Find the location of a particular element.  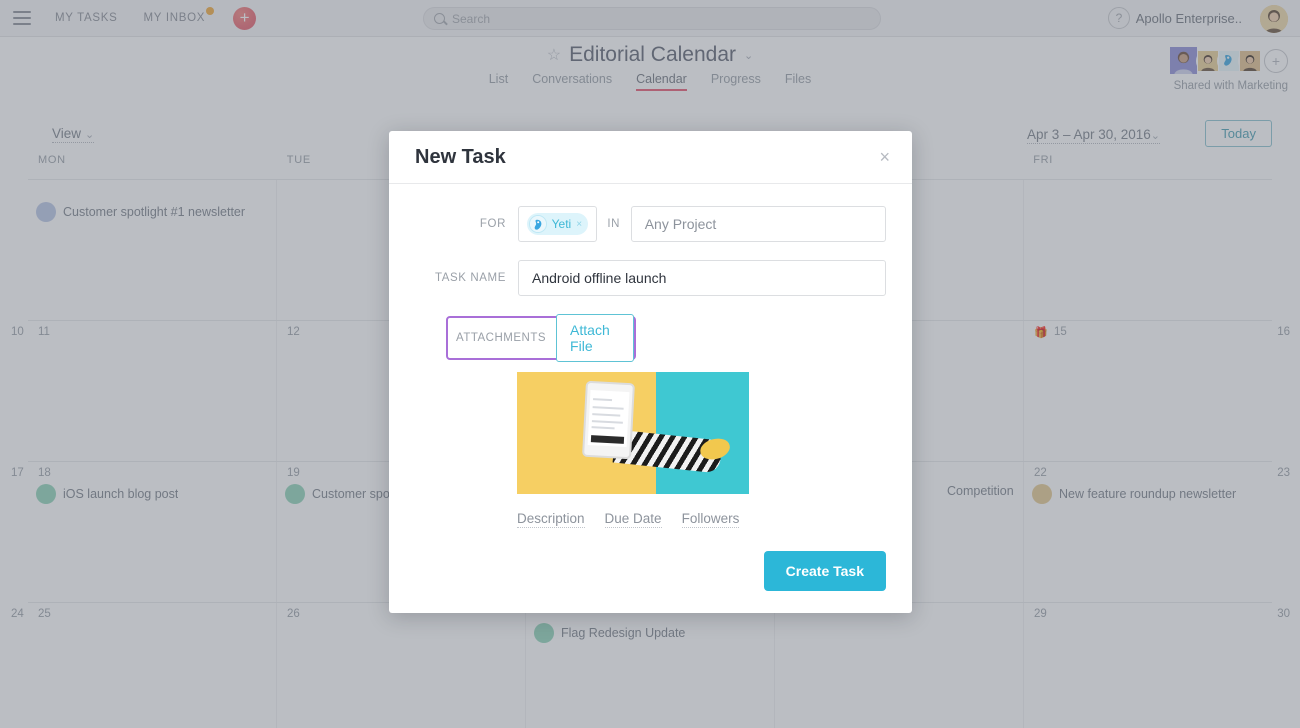

task-chip: New feature roundup newsletter is located at coordinates (1149, 494).